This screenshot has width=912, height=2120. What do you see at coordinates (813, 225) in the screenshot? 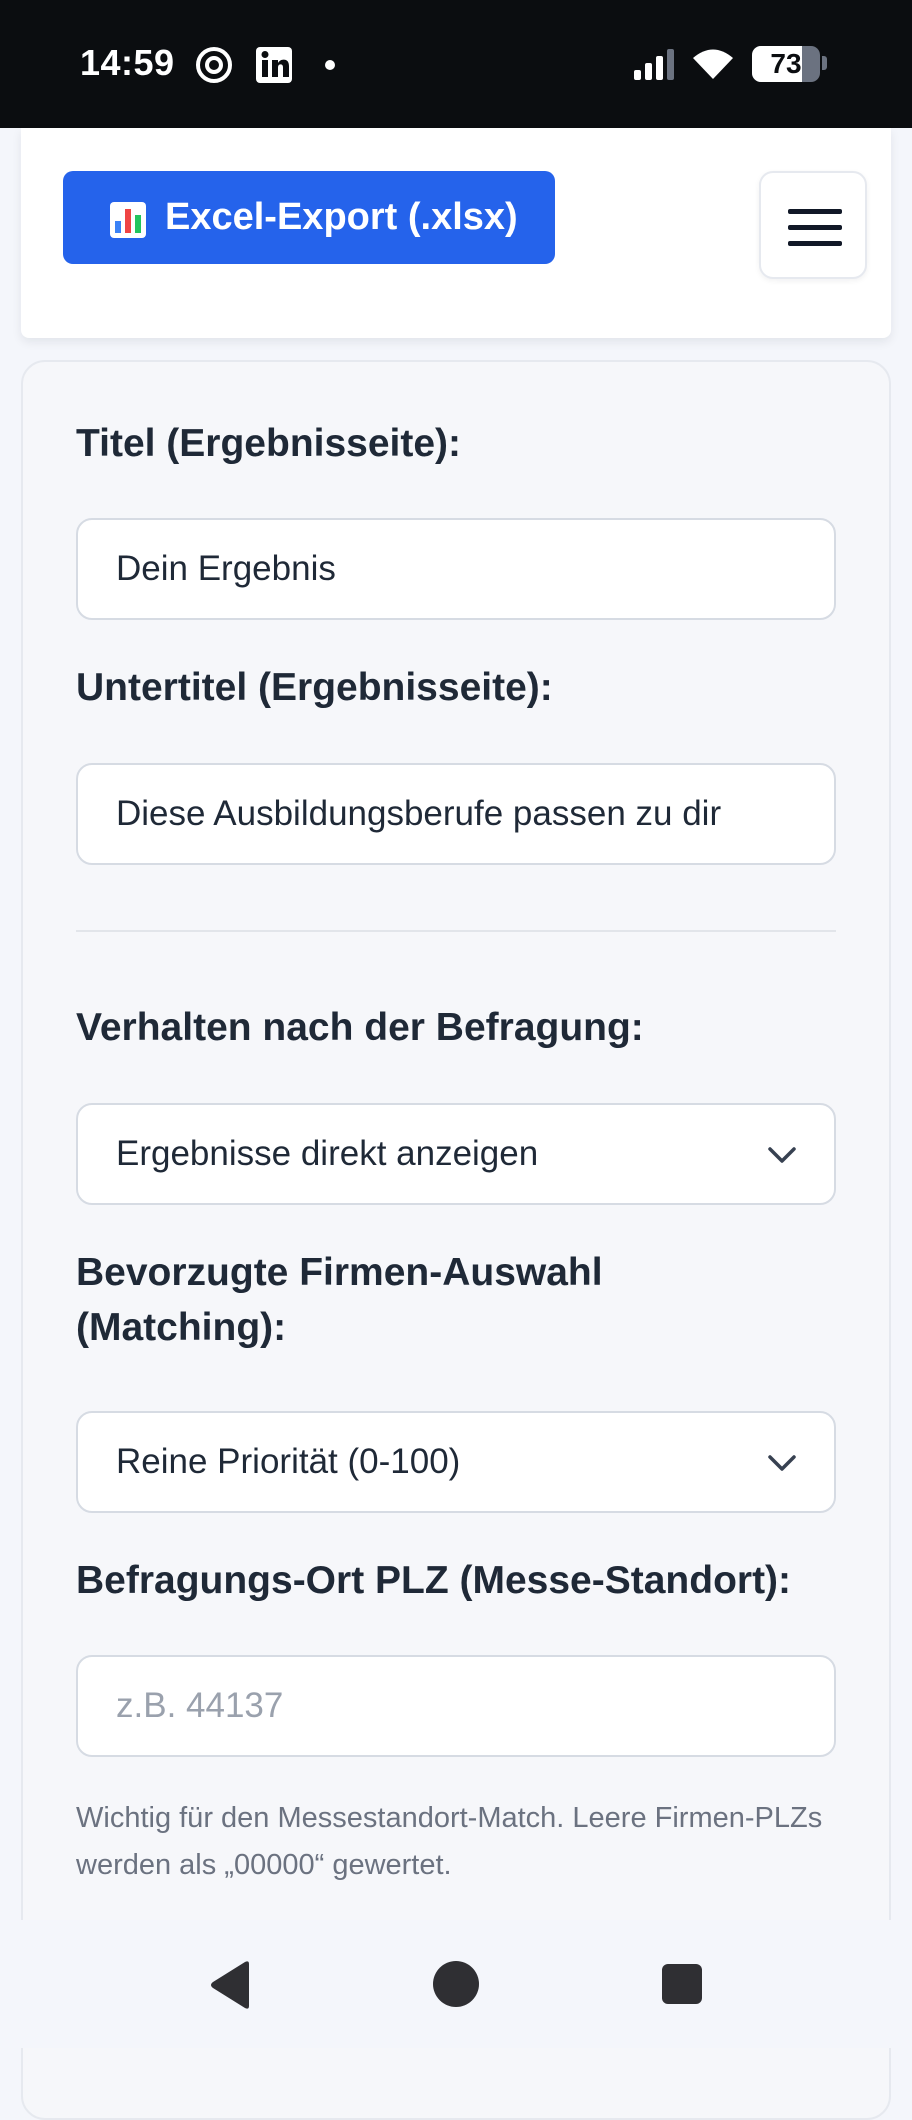
I see `hamburger-menu-button` at bounding box center [813, 225].